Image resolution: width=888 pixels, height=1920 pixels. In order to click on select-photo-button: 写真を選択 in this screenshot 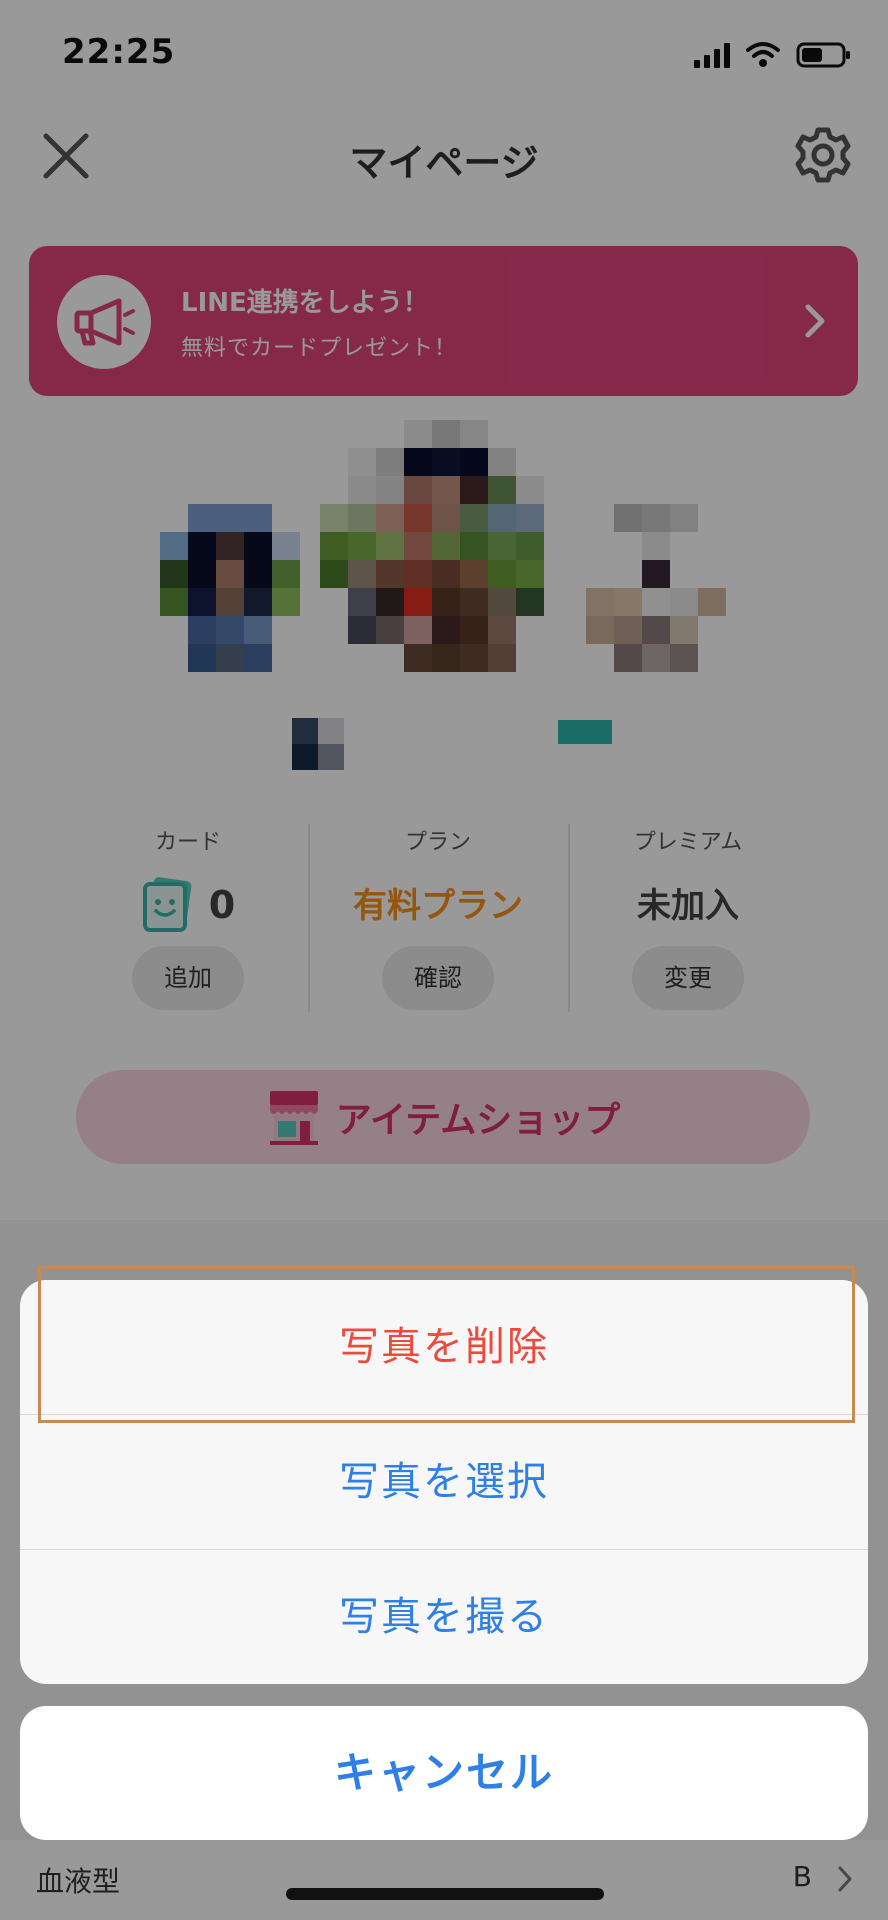, I will do `click(444, 1482)`.